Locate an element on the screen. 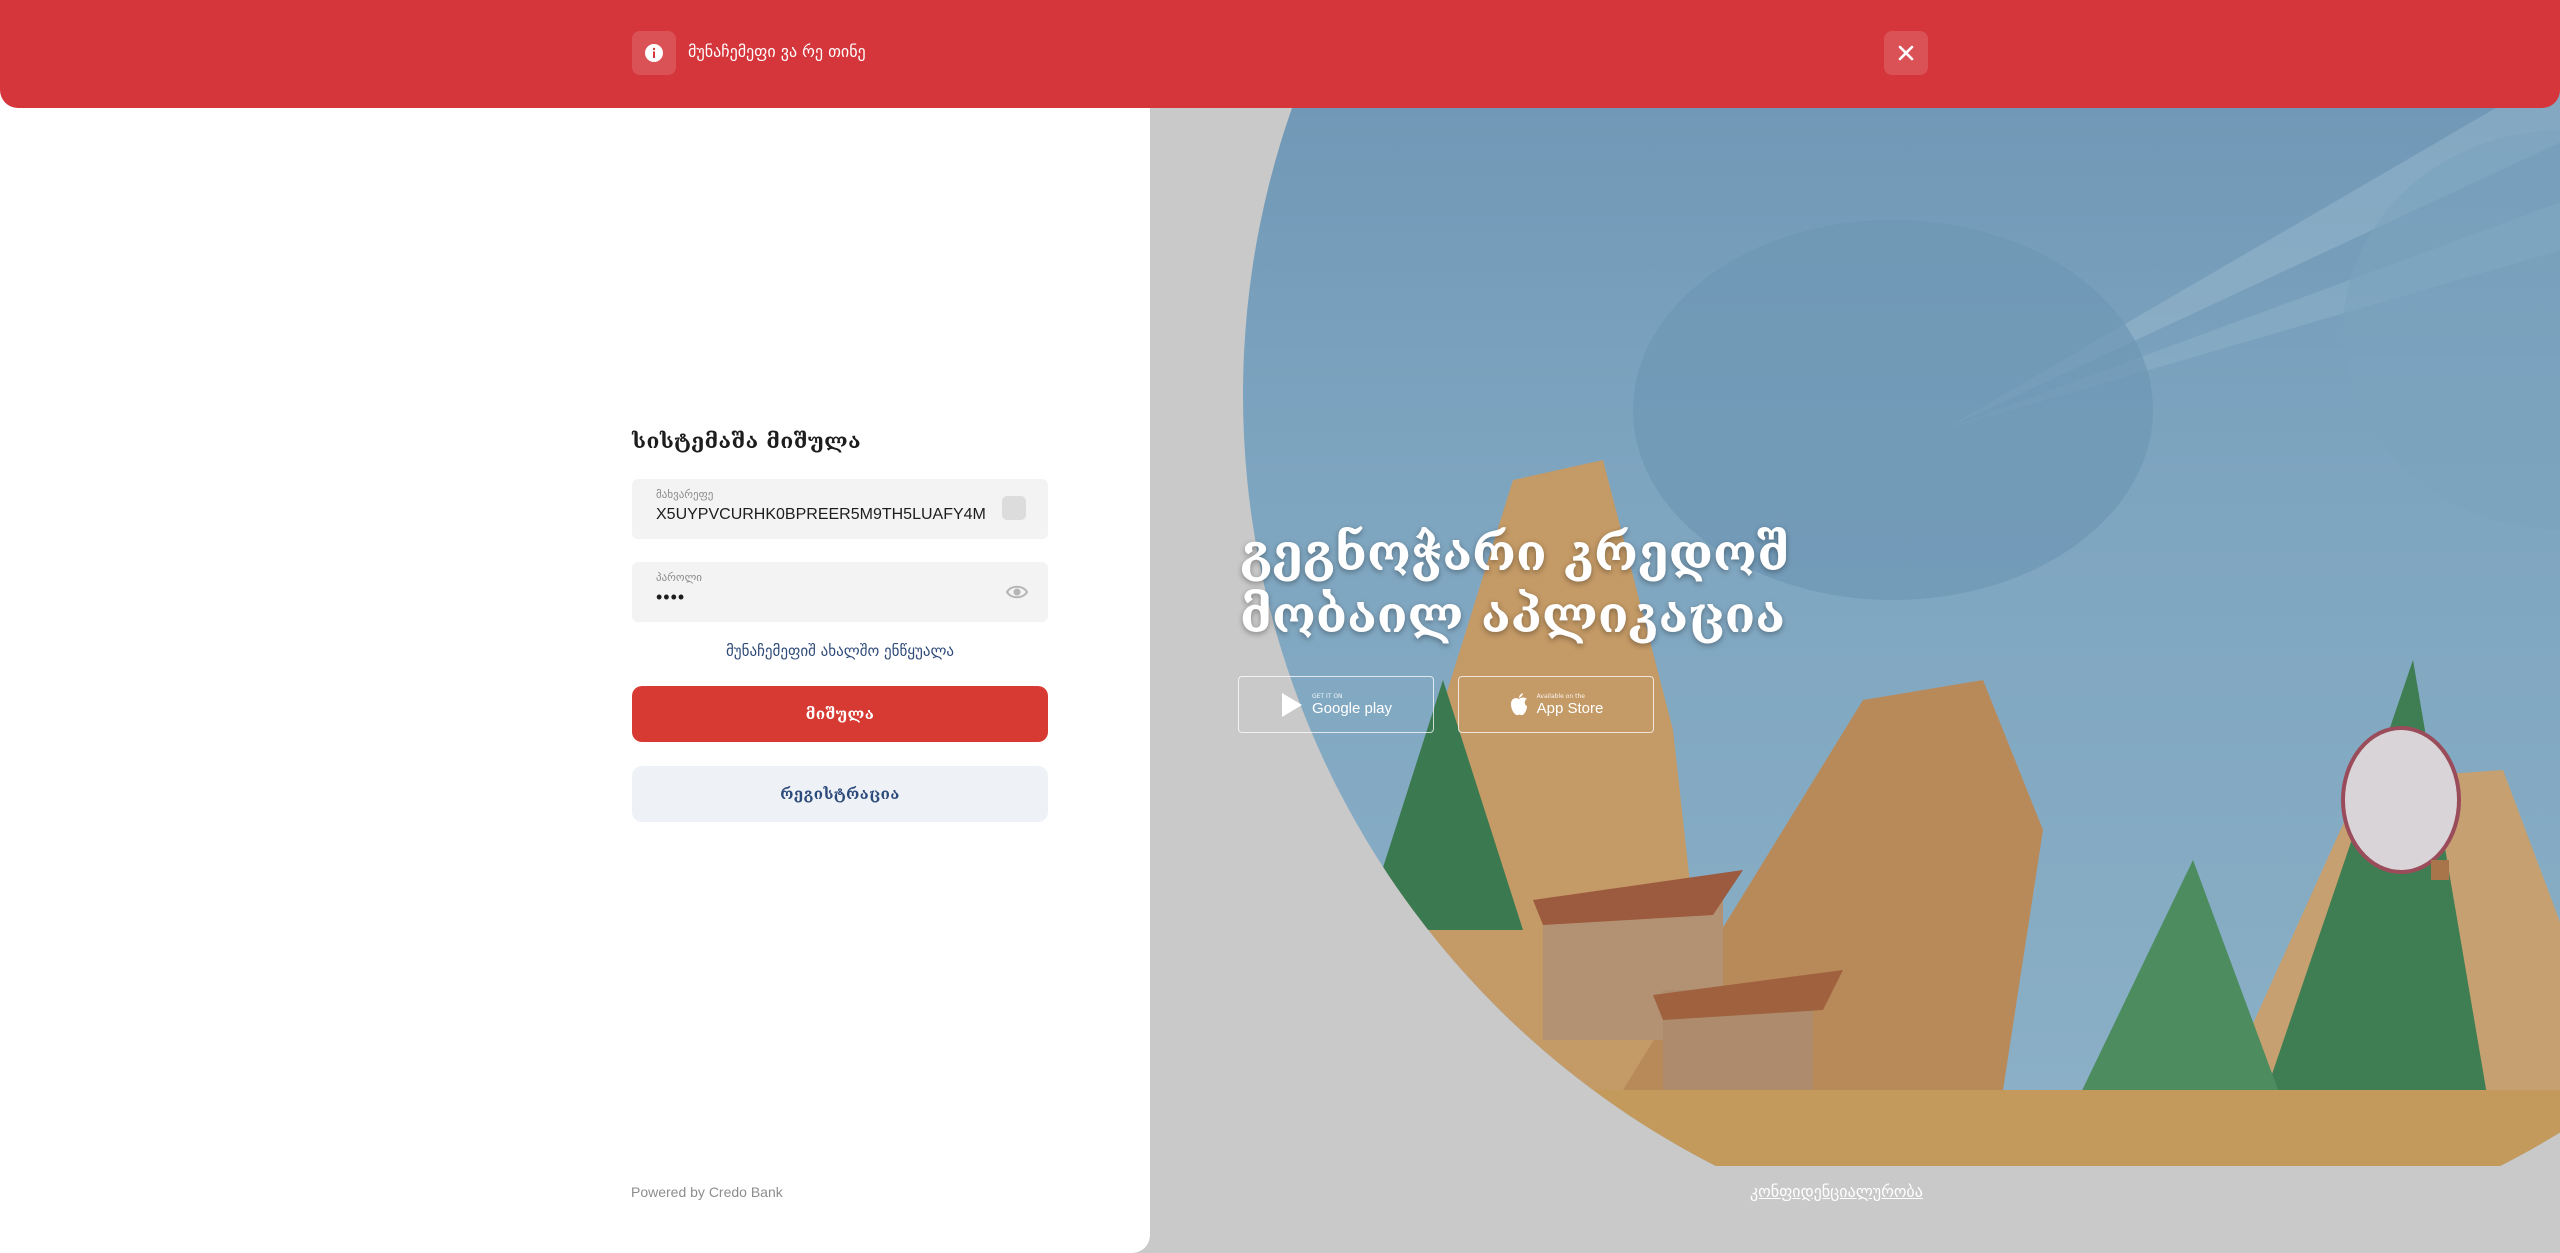 The height and width of the screenshot is (1253, 2560). promo-title-line-1: გეგნოჭარი კრედოშ is located at coordinates (1515, 552).